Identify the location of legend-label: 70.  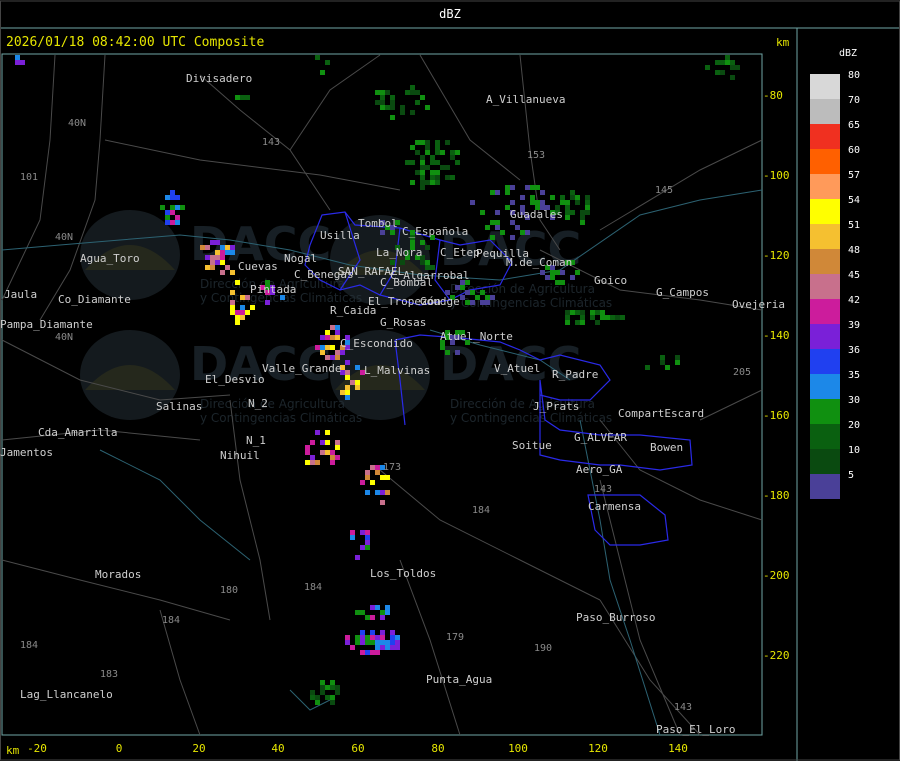
(854, 100).